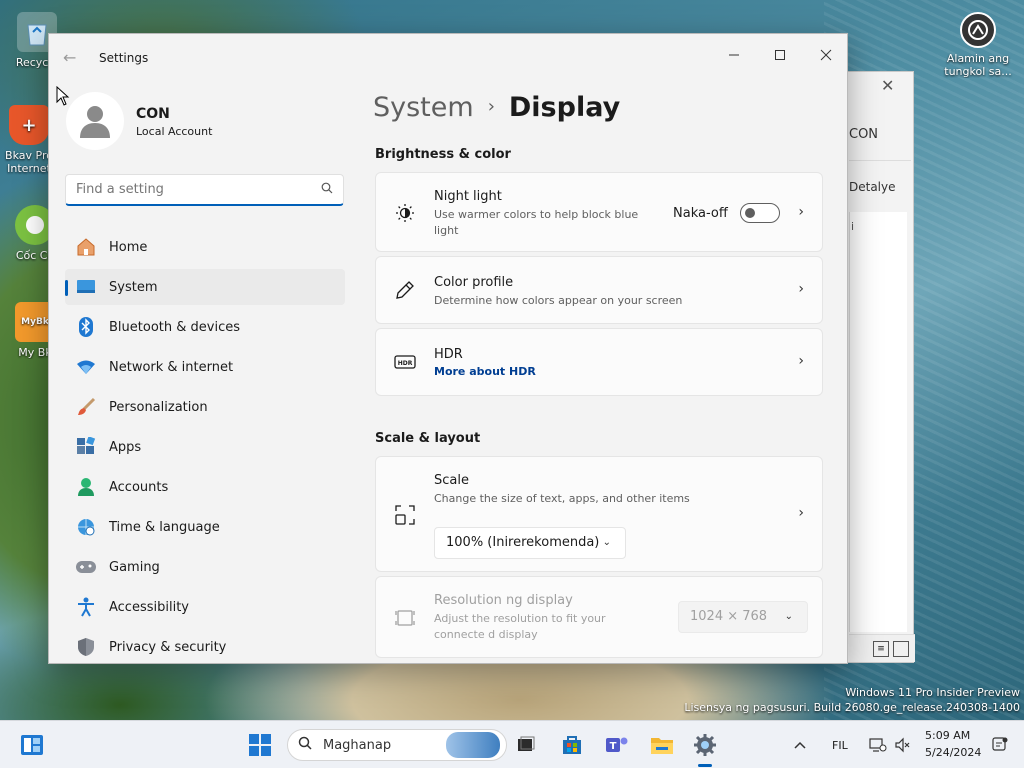 This screenshot has height=768, width=1024. Describe the element at coordinates (29, 125) in the screenshot. I see `bkav-icon: +` at that location.